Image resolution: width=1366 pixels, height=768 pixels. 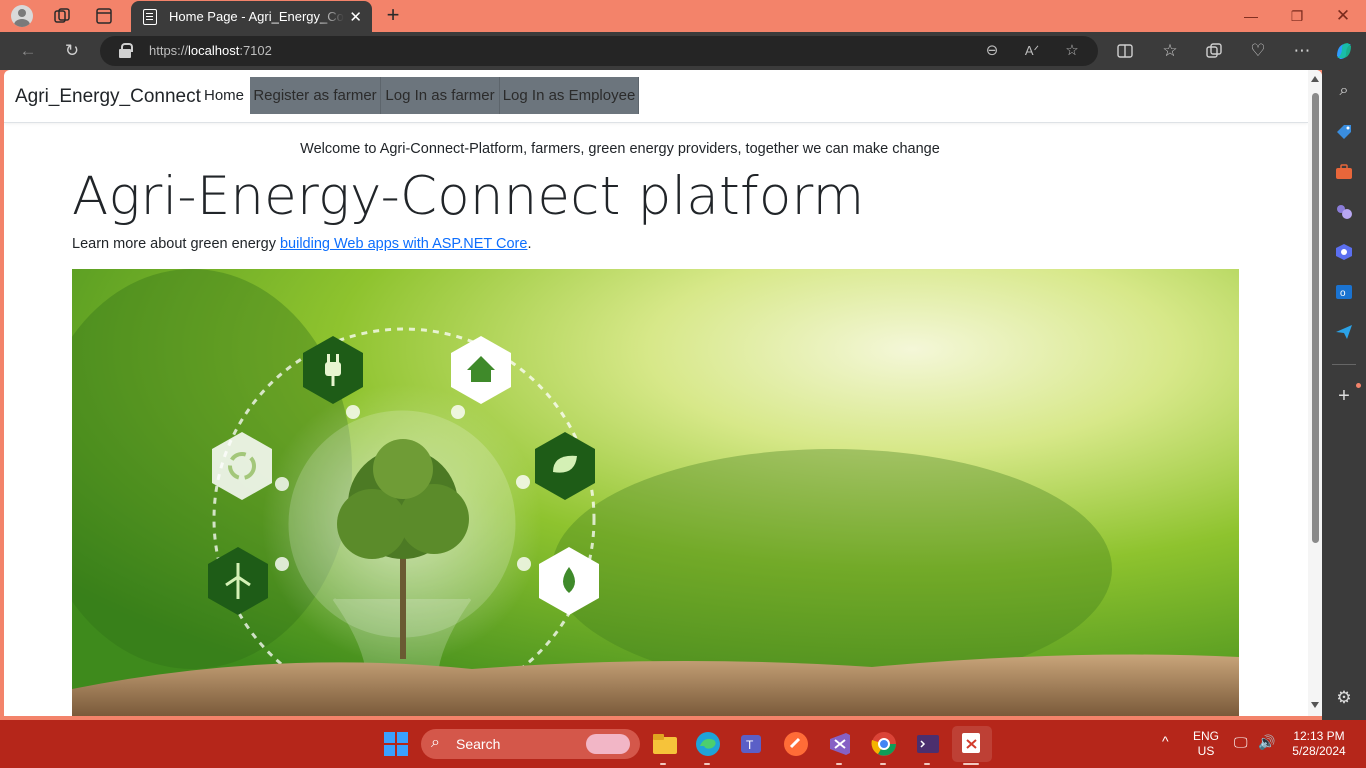 What do you see at coordinates (884, 744) in the screenshot?
I see `chrome-icon` at bounding box center [884, 744].